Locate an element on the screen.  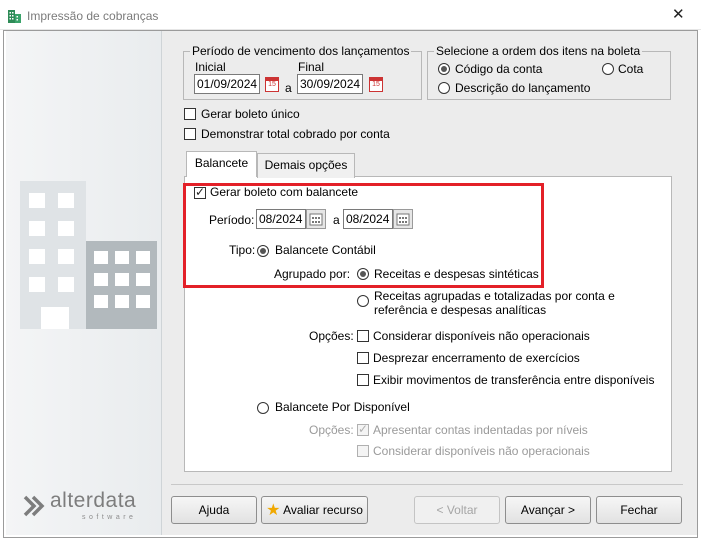
start-date-label: Inicial is located at coordinates (210, 67).